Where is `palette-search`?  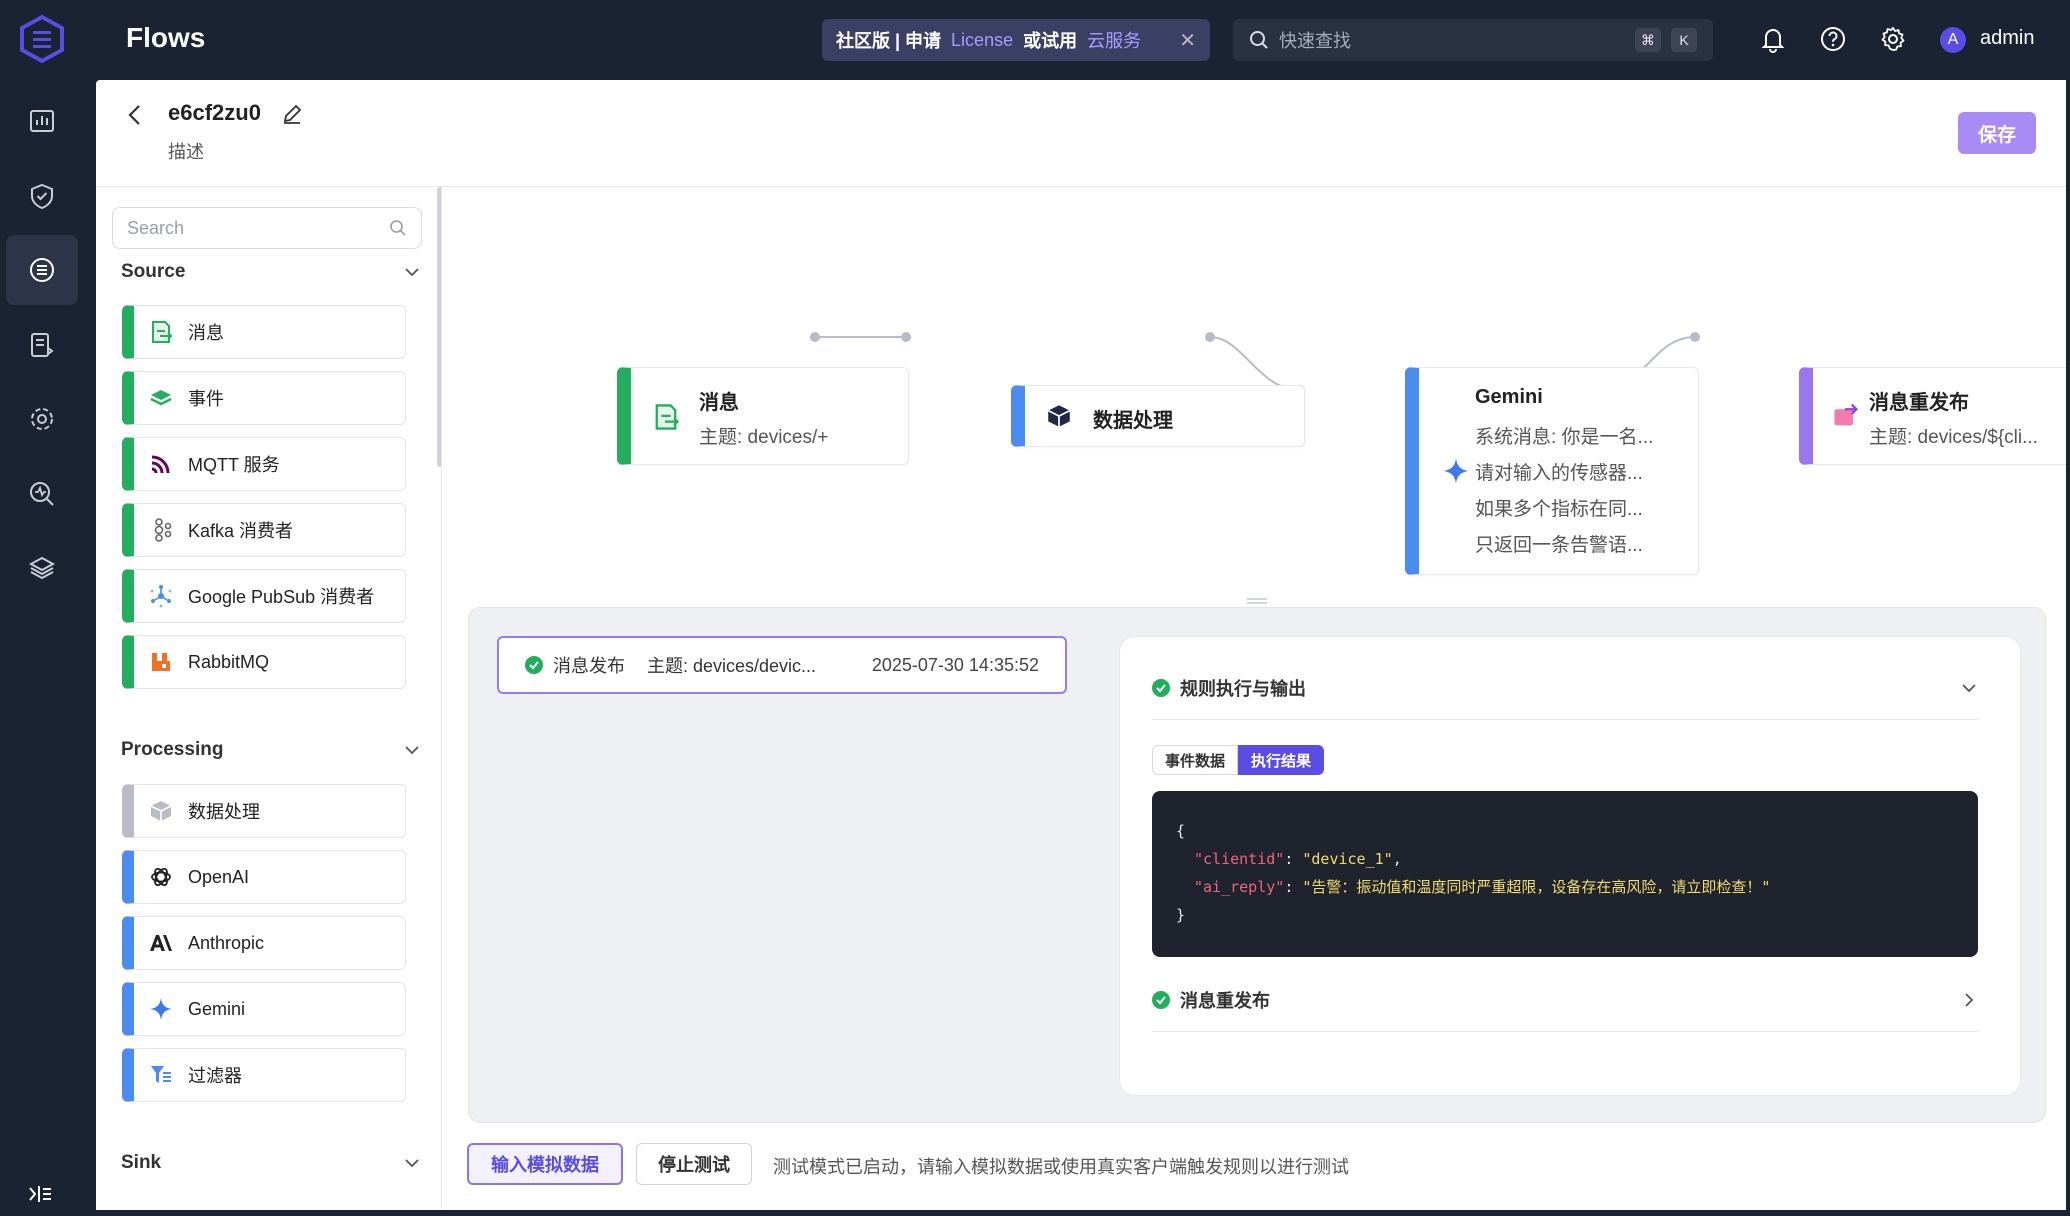
palette-search is located at coordinates (267, 228).